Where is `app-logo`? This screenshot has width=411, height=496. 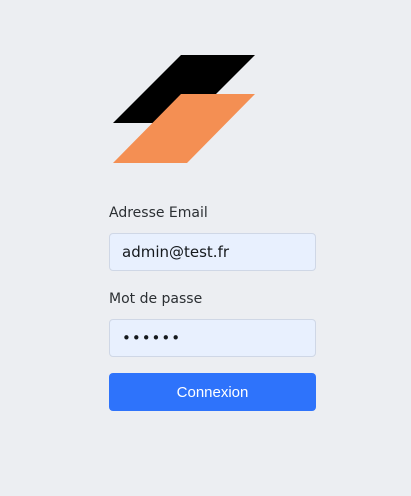
app-logo is located at coordinates (184, 109).